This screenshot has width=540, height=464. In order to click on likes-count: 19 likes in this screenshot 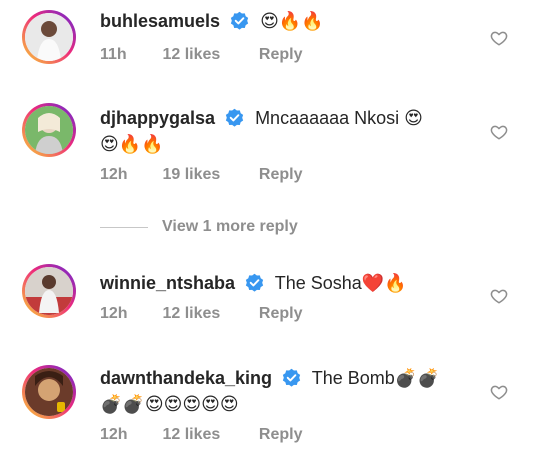, I will do `click(208, 175)`.